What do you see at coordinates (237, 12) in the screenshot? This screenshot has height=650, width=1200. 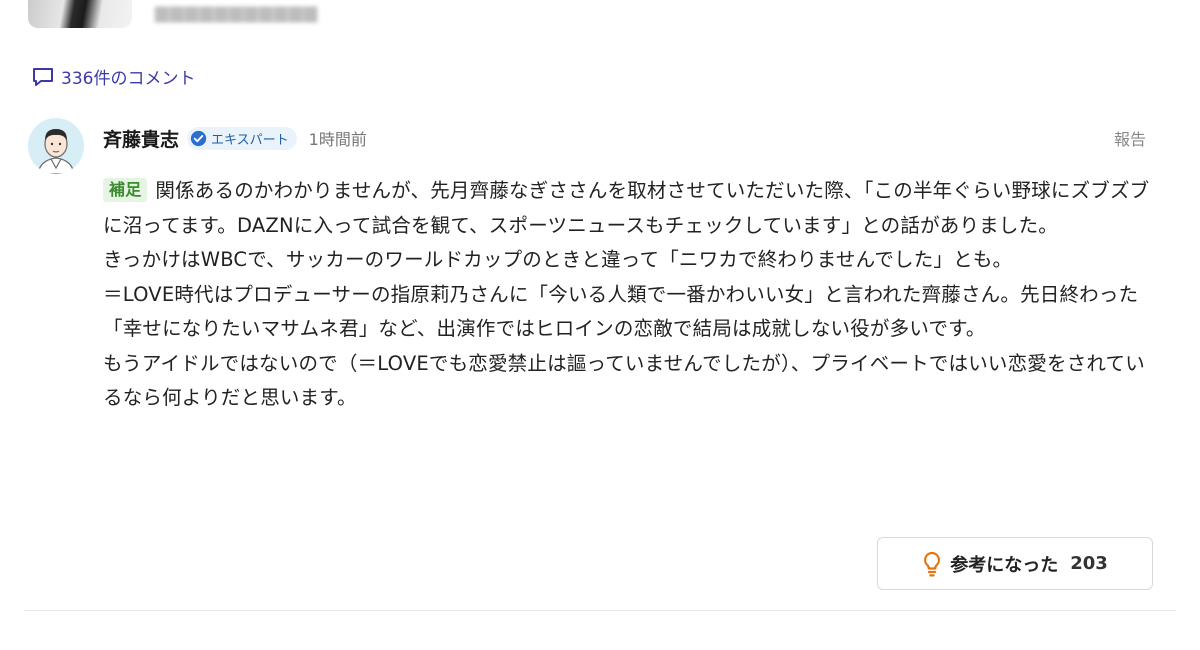 I see `cropped-text: ▆▆▆▆▆▆▆▆▆▆▆` at bounding box center [237, 12].